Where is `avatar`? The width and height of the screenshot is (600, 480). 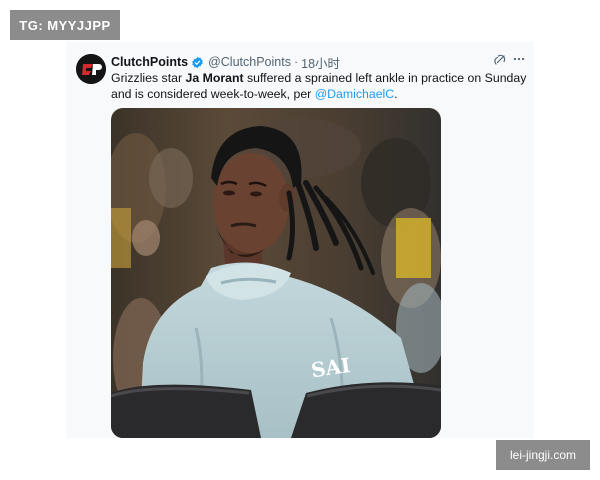 avatar is located at coordinates (91, 69).